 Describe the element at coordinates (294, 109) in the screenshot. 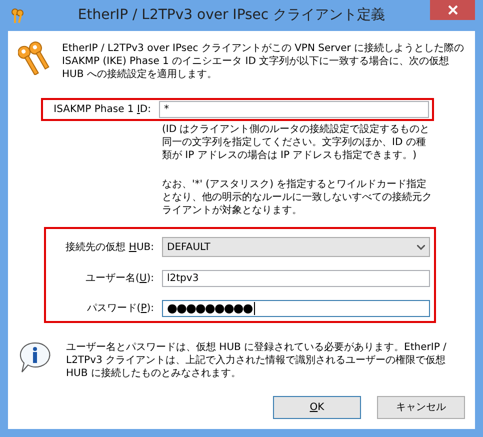

I see `id-field: *` at that location.